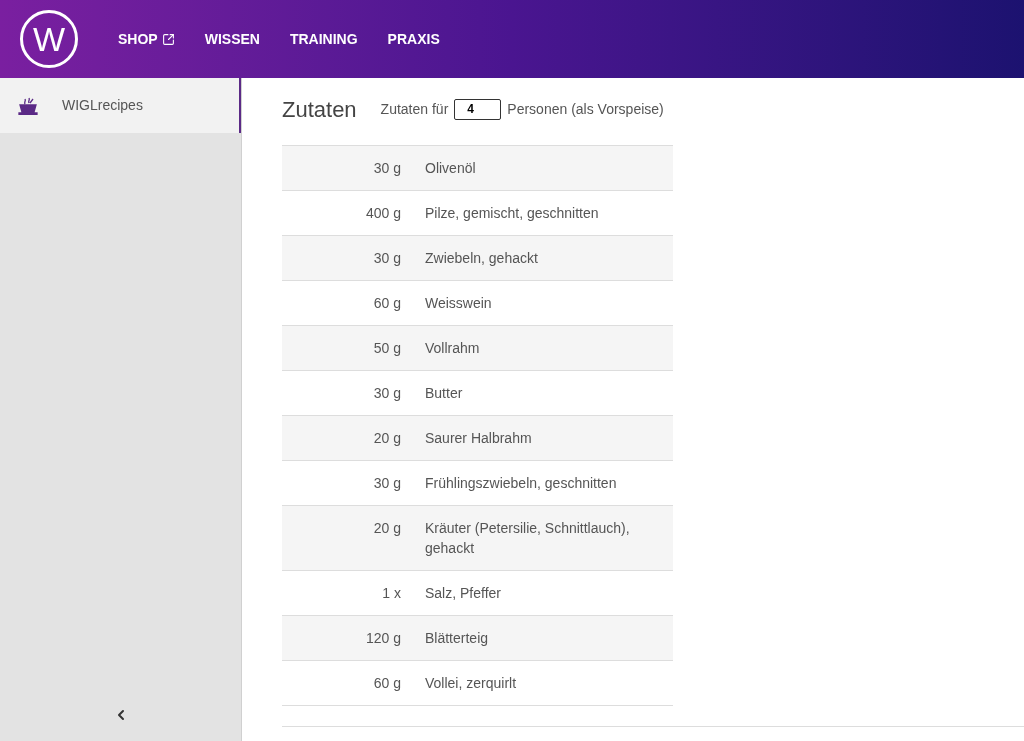  Describe the element at coordinates (319, 109) in the screenshot. I see `section-title: Zutaten` at that location.